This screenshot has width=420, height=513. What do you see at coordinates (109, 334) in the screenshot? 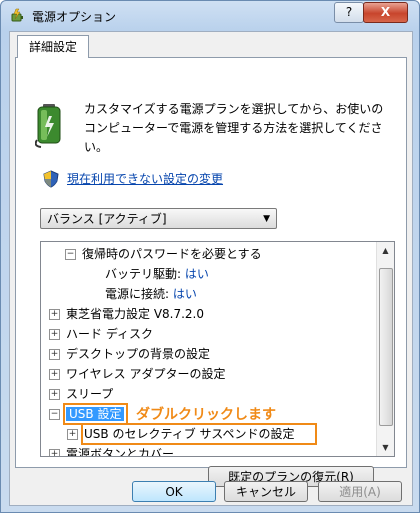
I see `tree-item-label: ハード ディスク` at bounding box center [109, 334].